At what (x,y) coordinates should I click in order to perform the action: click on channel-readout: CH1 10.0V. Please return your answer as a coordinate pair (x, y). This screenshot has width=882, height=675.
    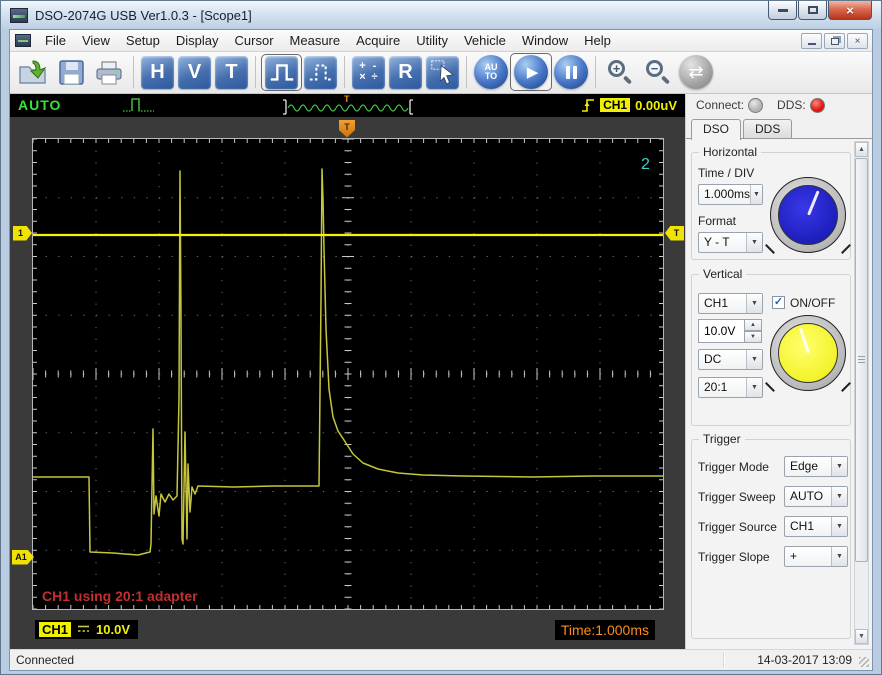
    Looking at the image, I should click on (86, 629).